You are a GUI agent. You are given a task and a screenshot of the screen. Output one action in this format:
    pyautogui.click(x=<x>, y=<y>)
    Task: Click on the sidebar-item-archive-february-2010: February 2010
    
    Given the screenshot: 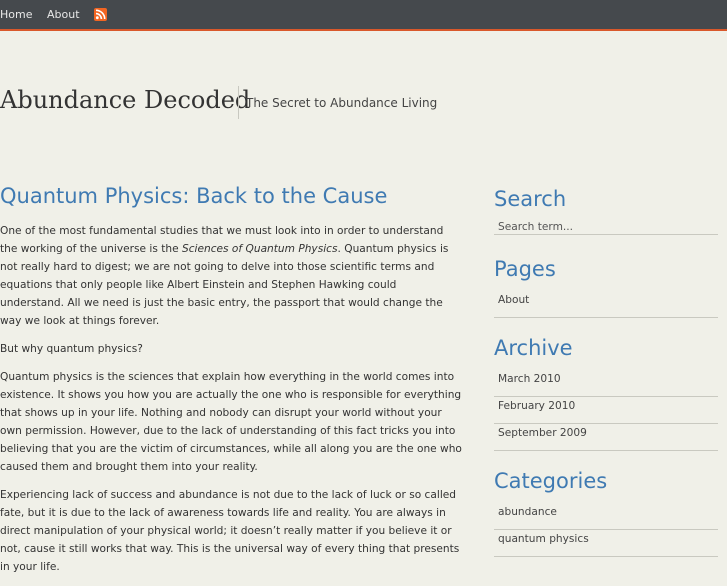 What is the action you would take?
    pyautogui.click(x=606, y=411)
    